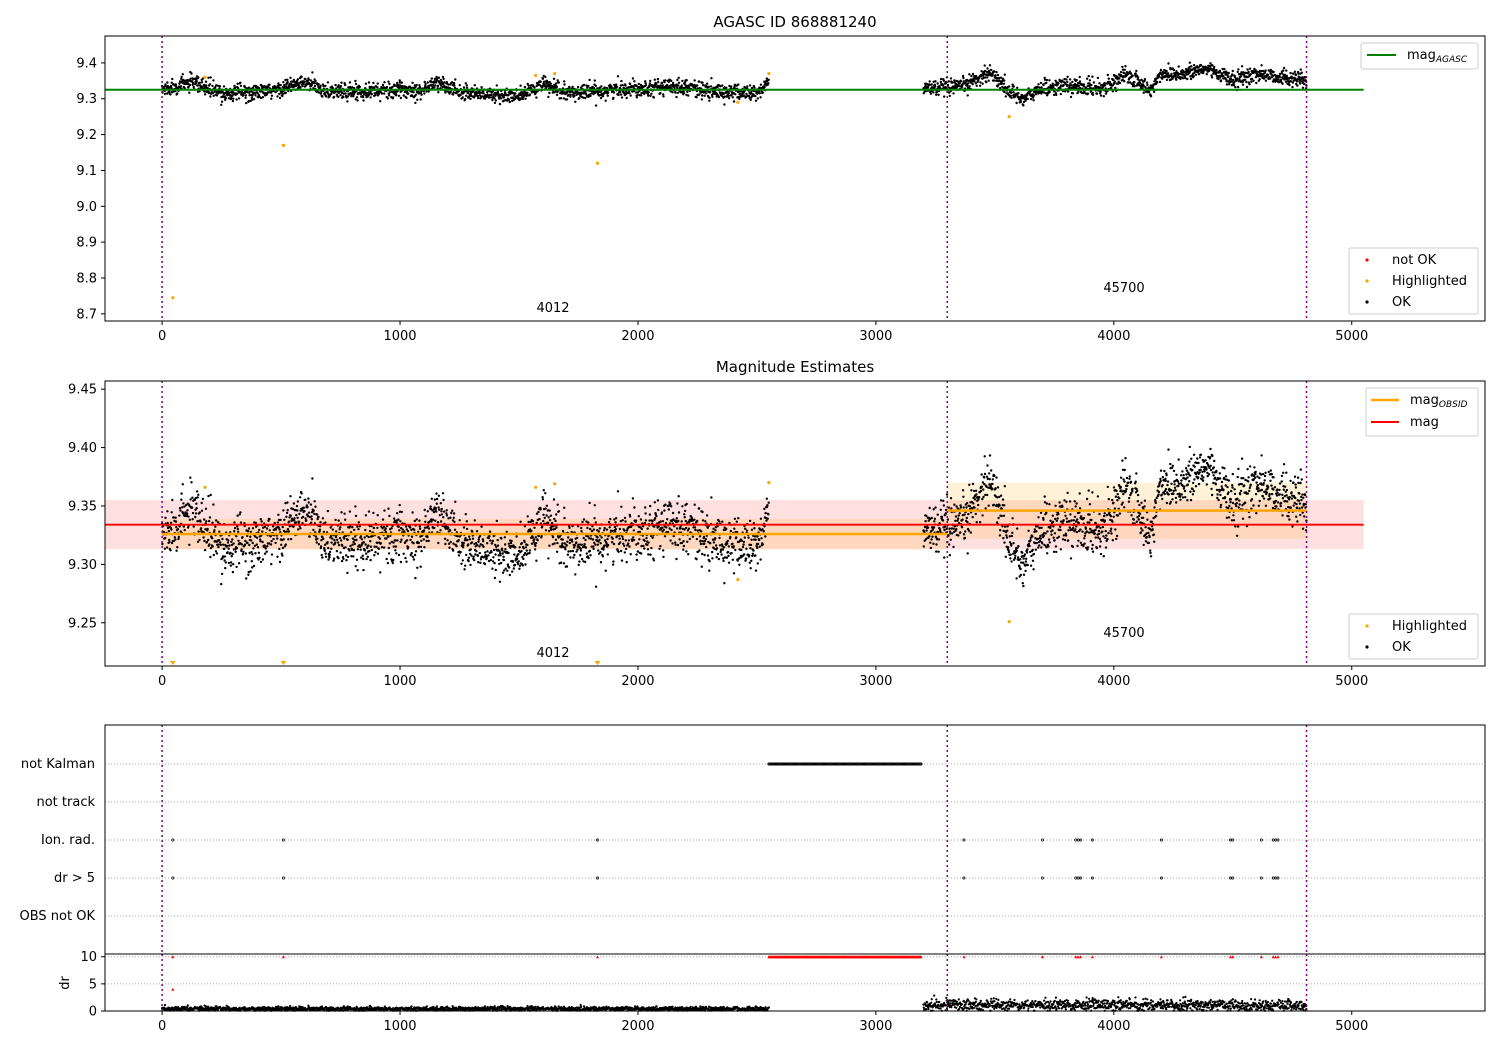 The height and width of the screenshot is (1050, 1500). What do you see at coordinates (1123, 288) in the screenshot?
I see `panel-agasc-annotation-obsid-2: 45700` at bounding box center [1123, 288].